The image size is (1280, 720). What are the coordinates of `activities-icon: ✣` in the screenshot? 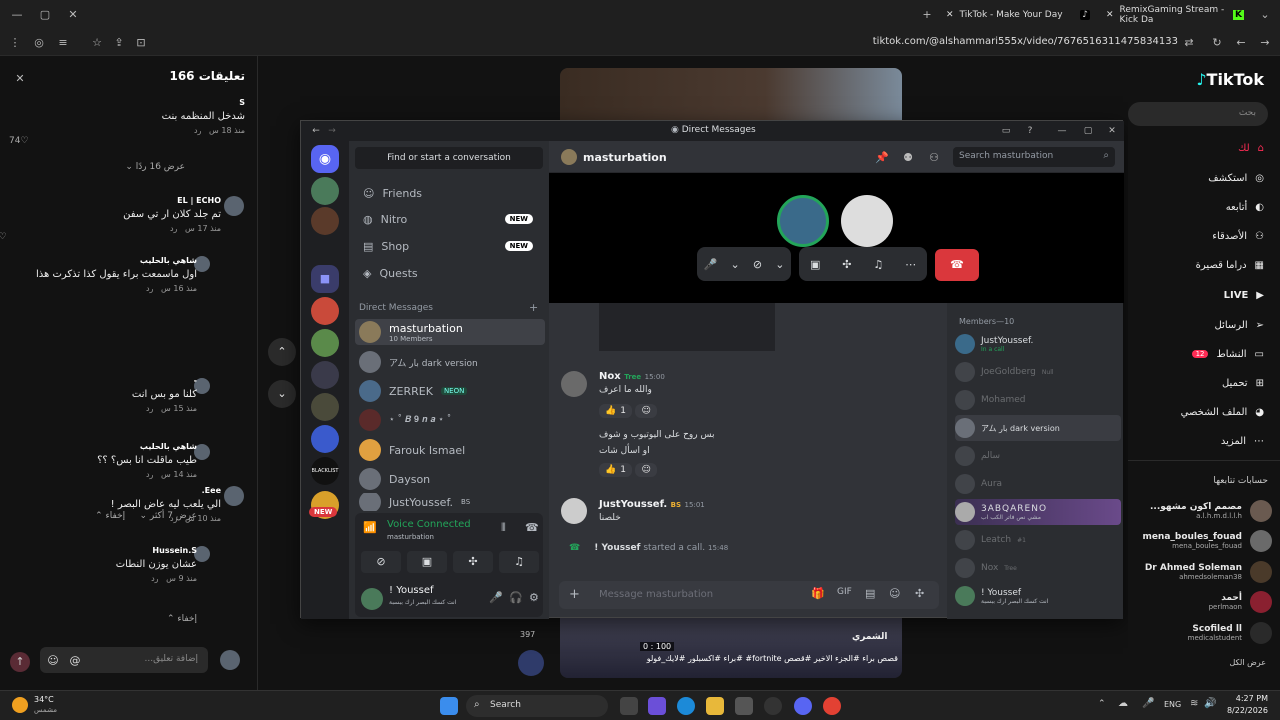 It's located at (846, 264).